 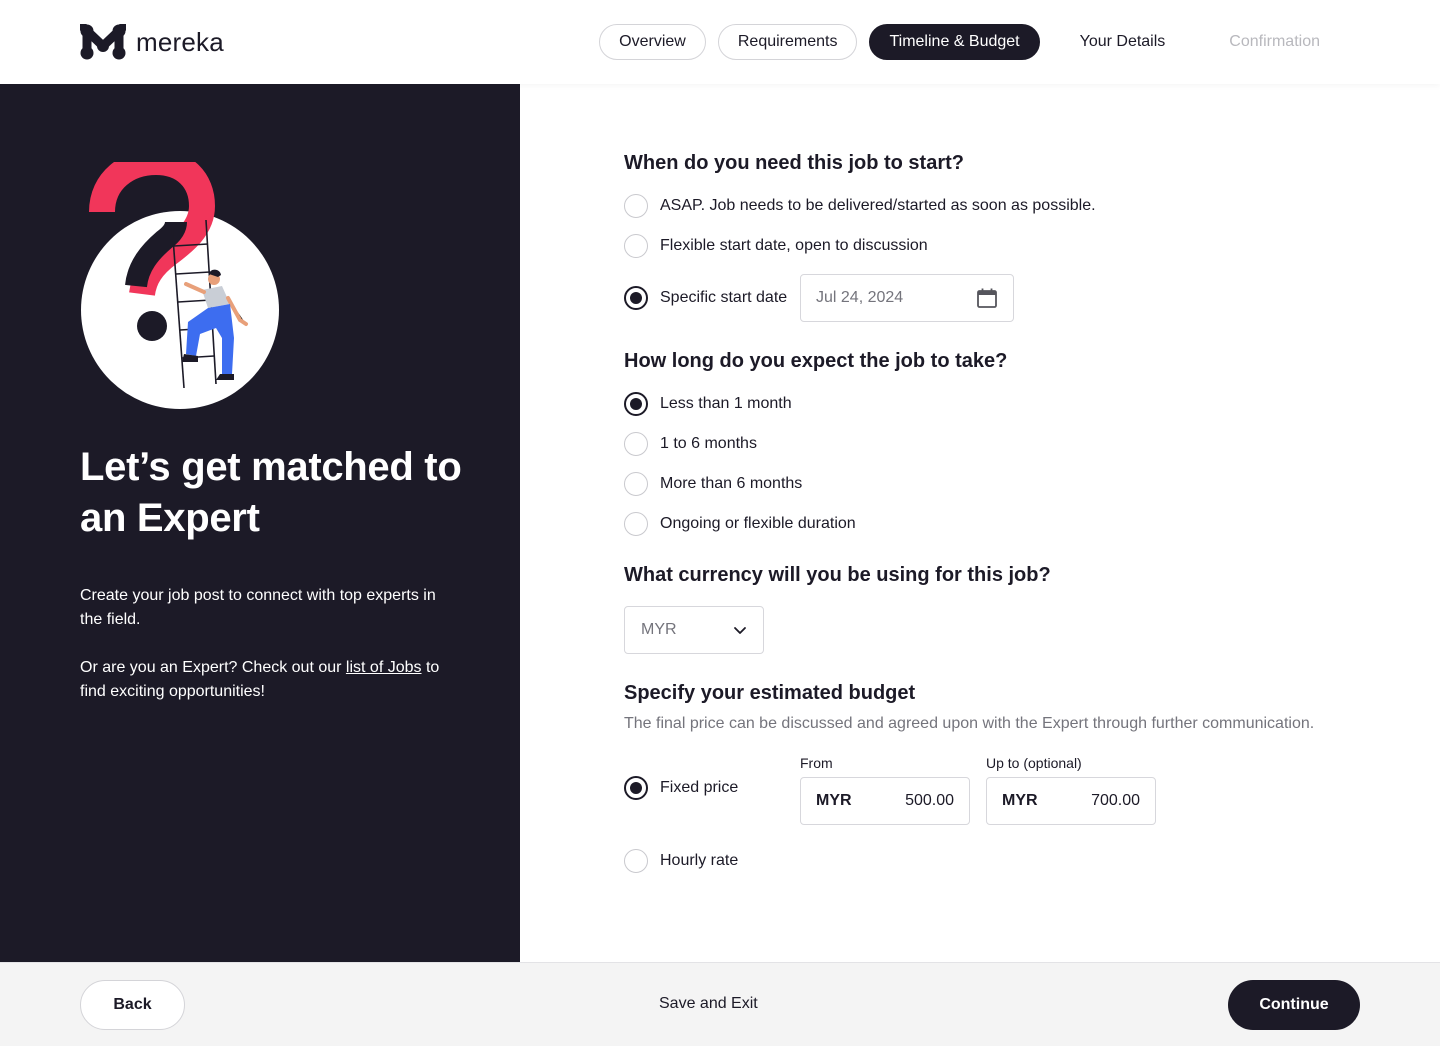 I want to click on brand: mereka, so click(x=152, y=42).